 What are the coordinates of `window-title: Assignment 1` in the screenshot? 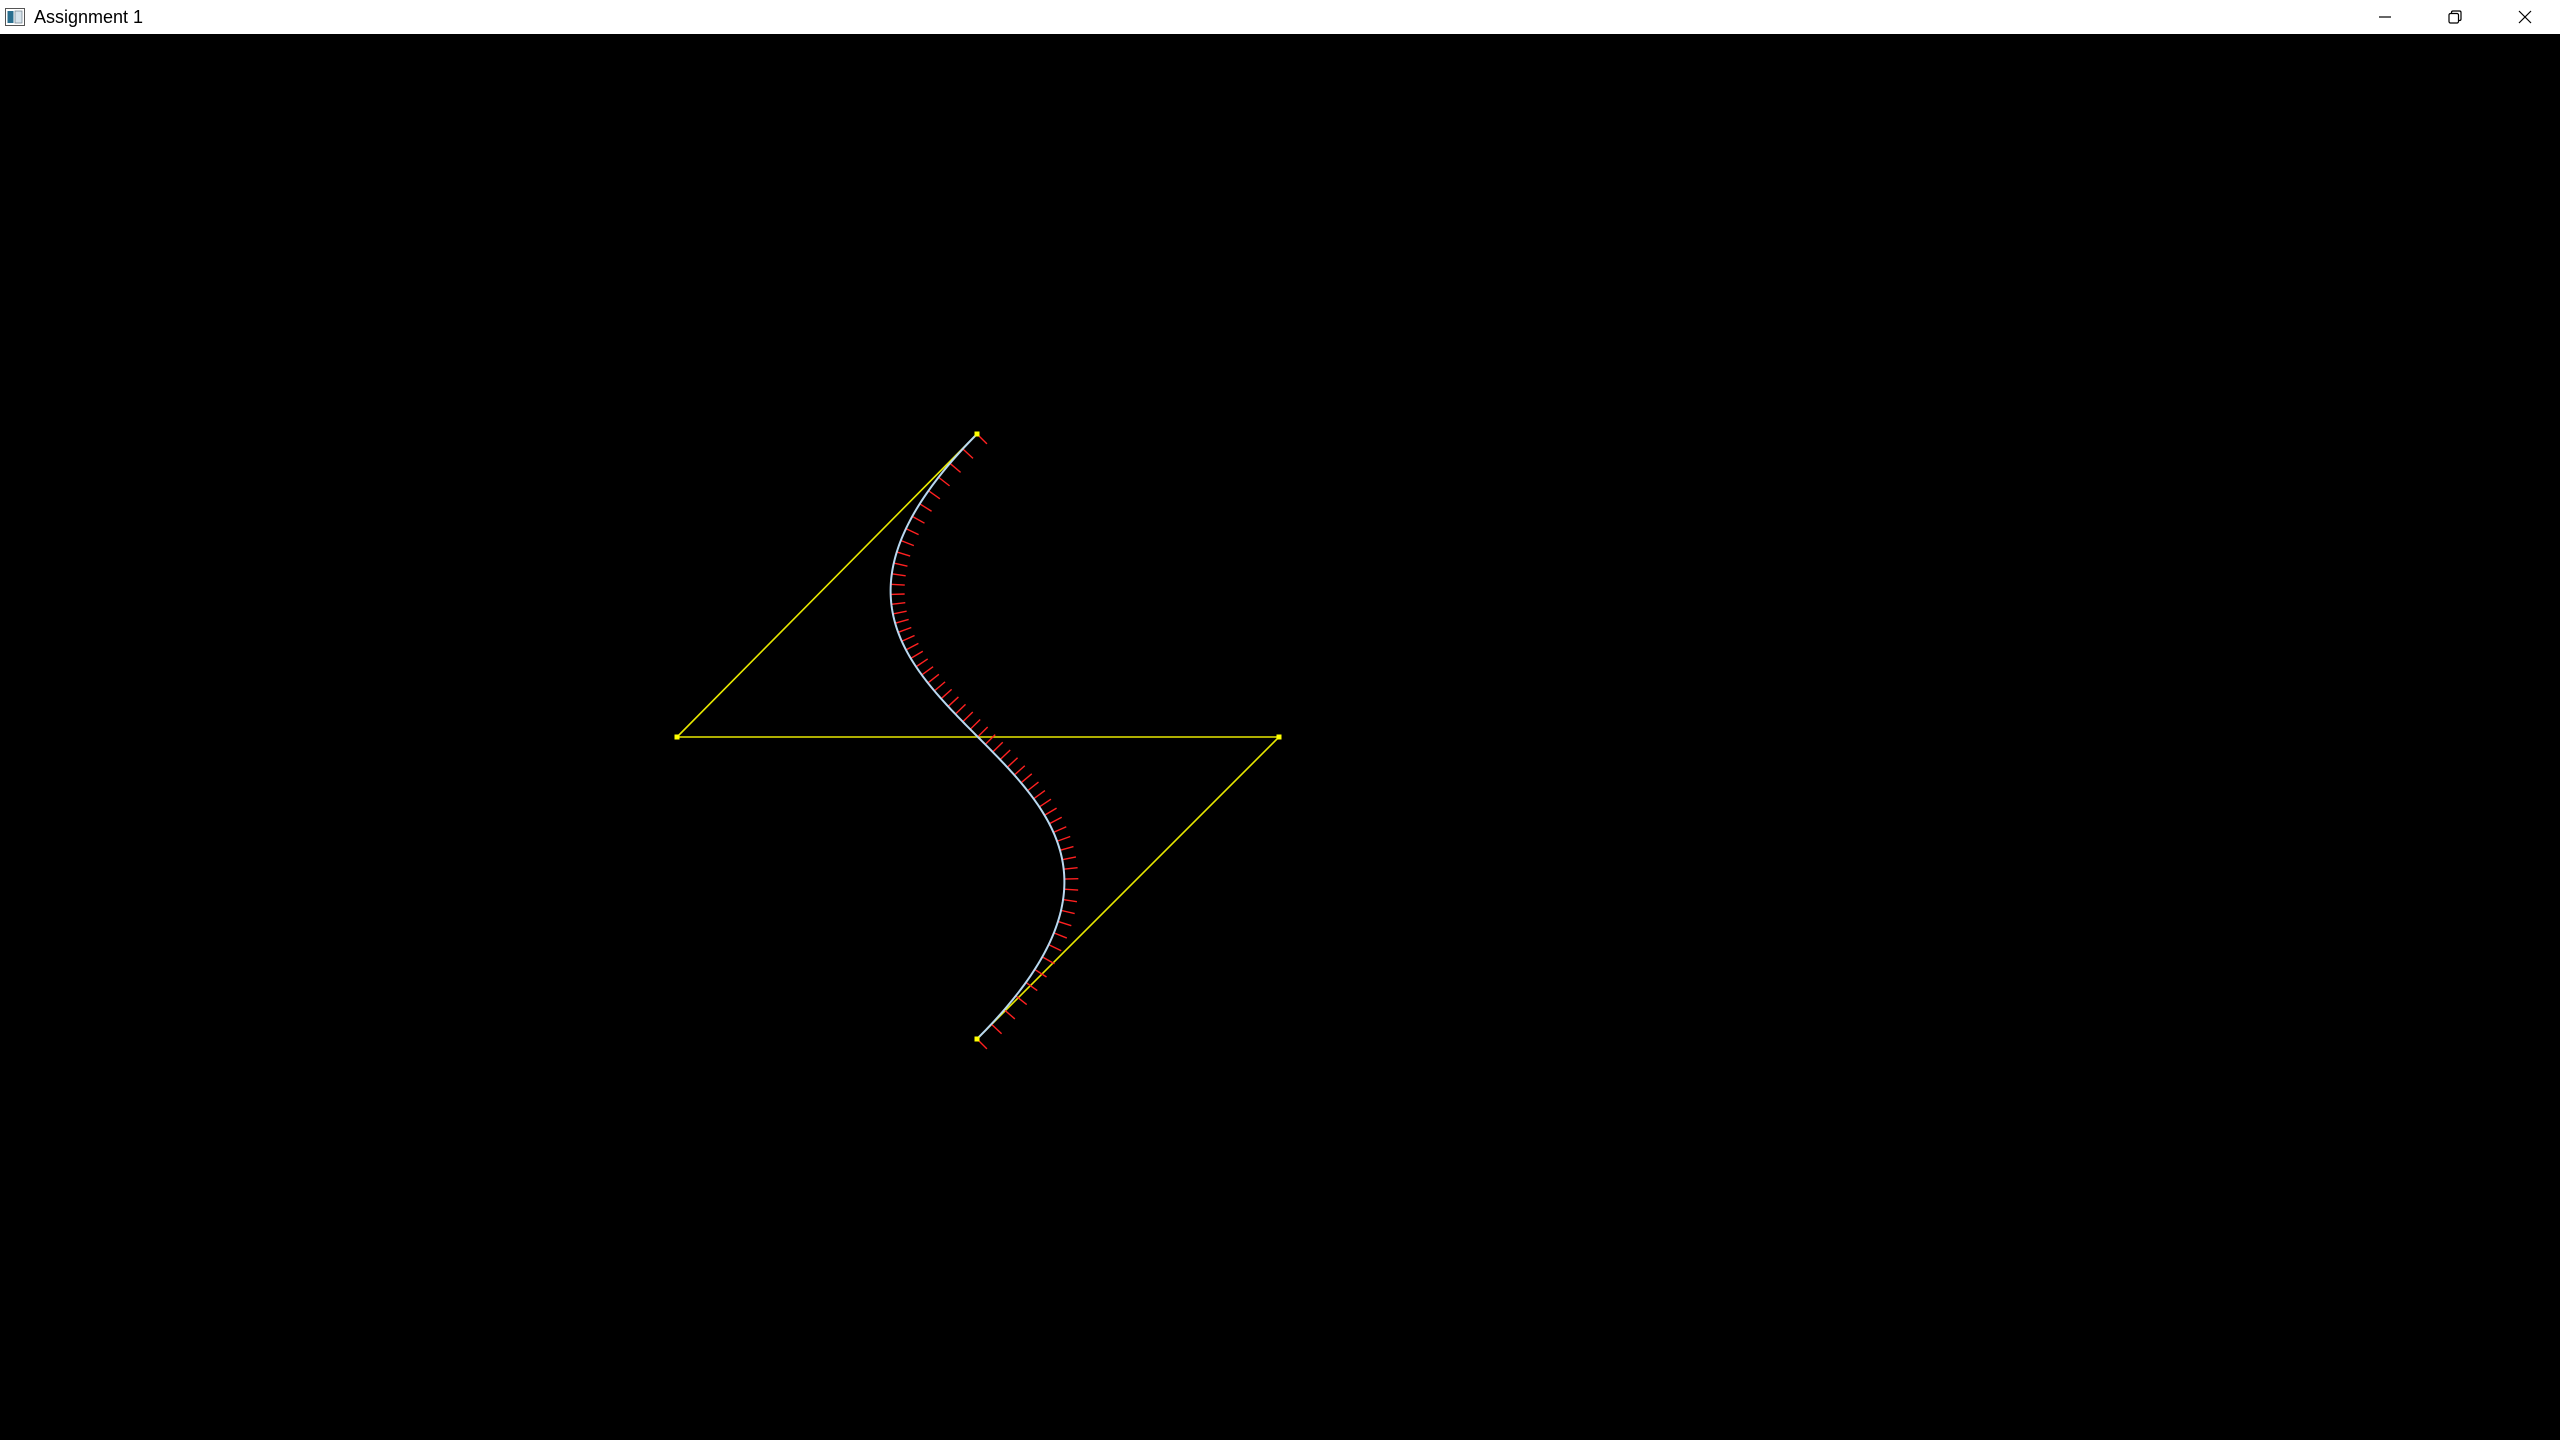 It's located at (89, 16).